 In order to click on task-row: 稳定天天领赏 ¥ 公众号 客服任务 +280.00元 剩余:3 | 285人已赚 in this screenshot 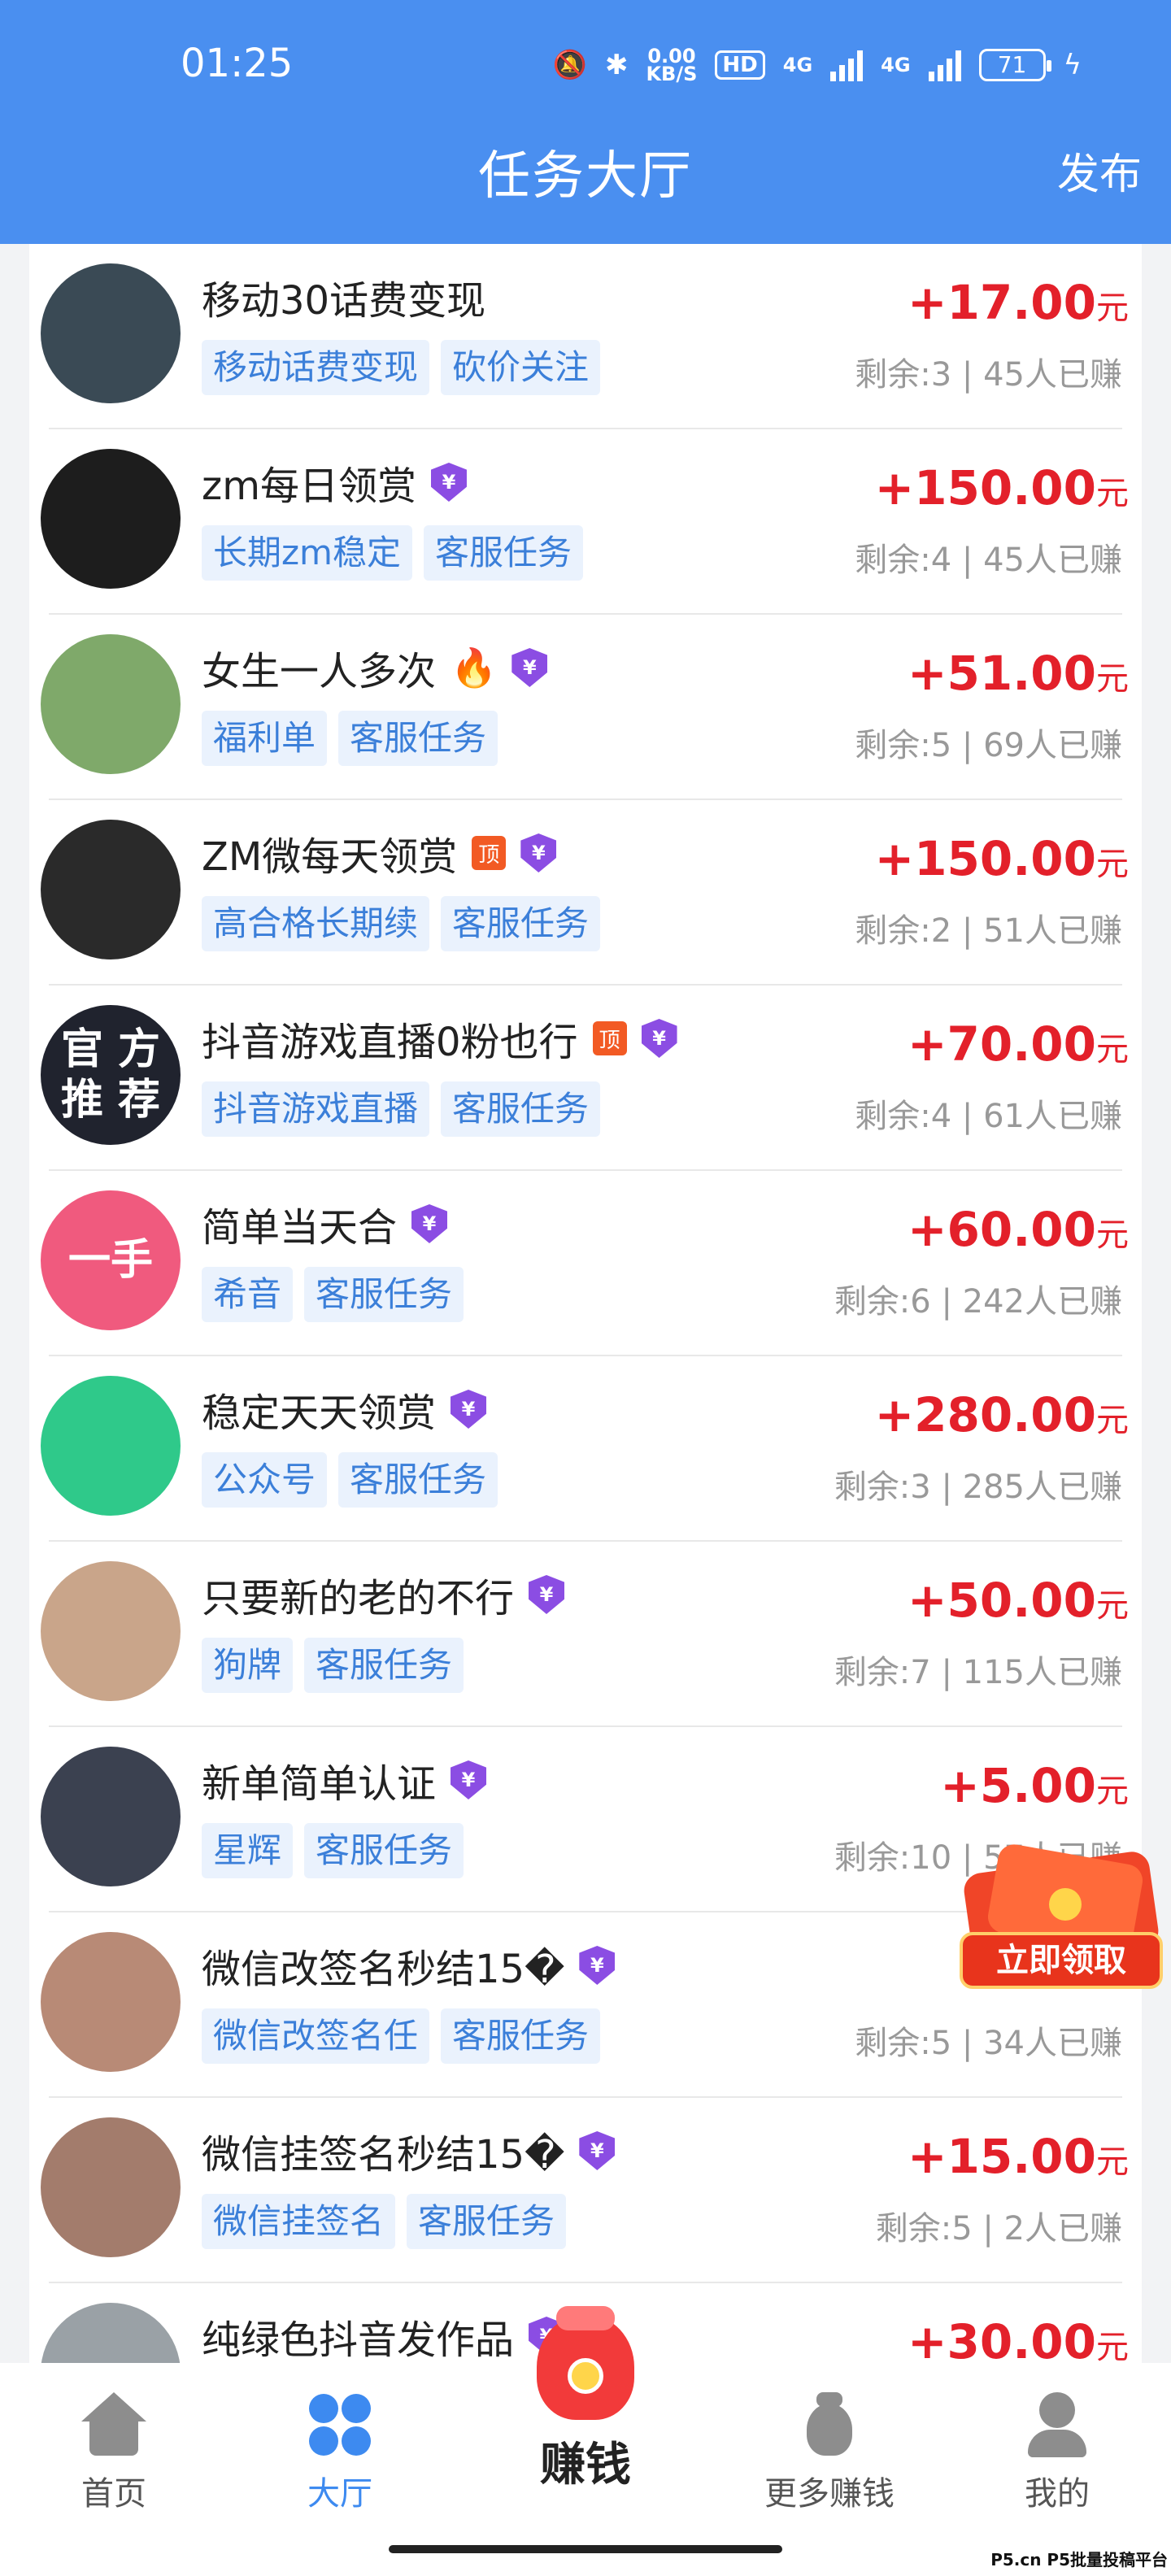, I will do `click(585, 1449)`.